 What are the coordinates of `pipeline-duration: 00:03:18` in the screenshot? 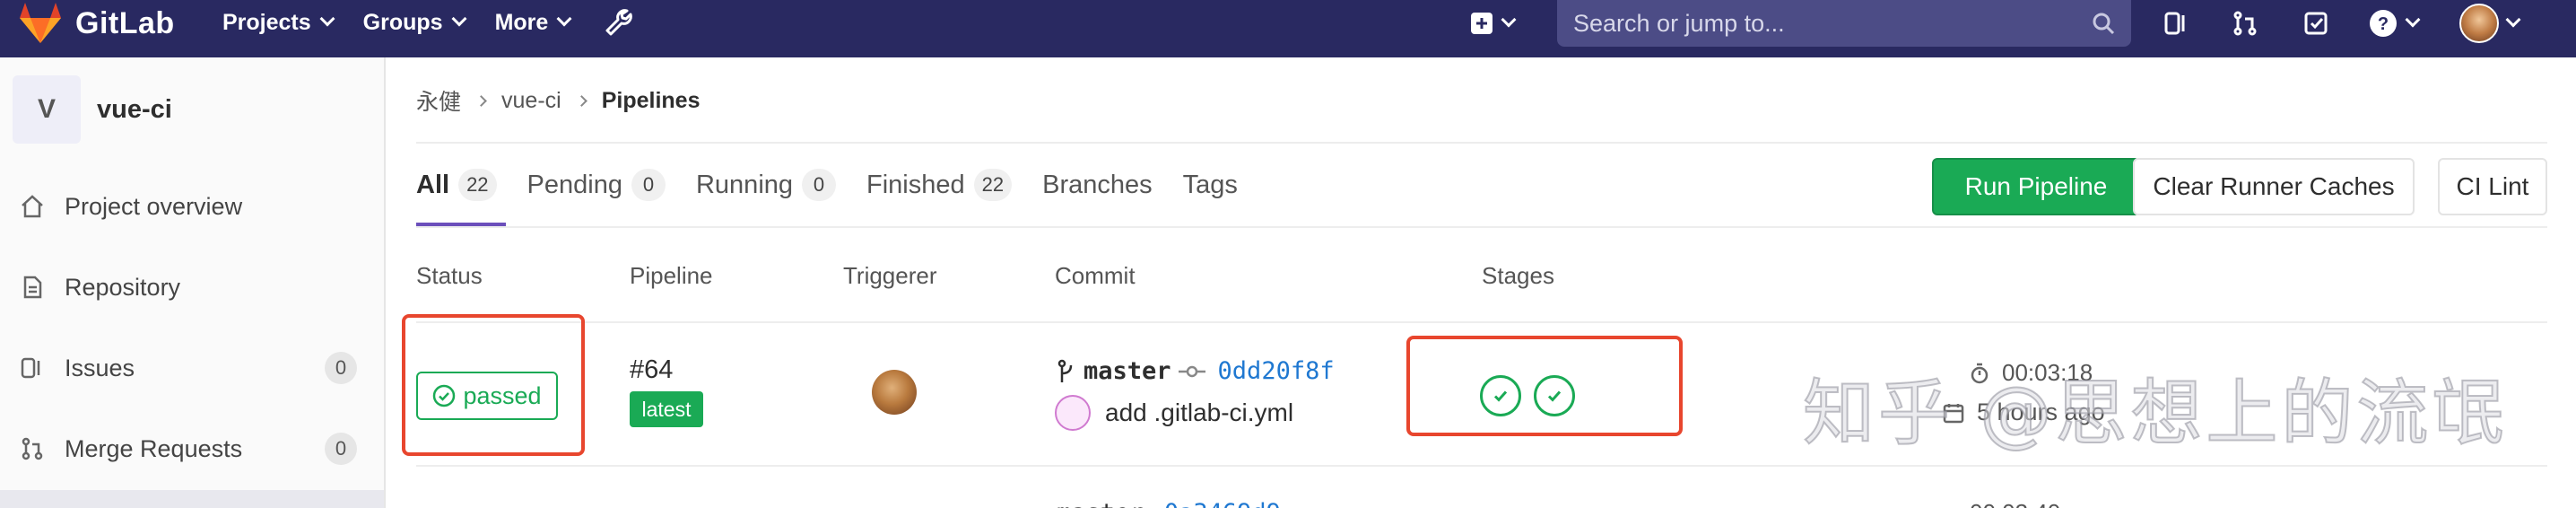 It's located at (2031, 373).